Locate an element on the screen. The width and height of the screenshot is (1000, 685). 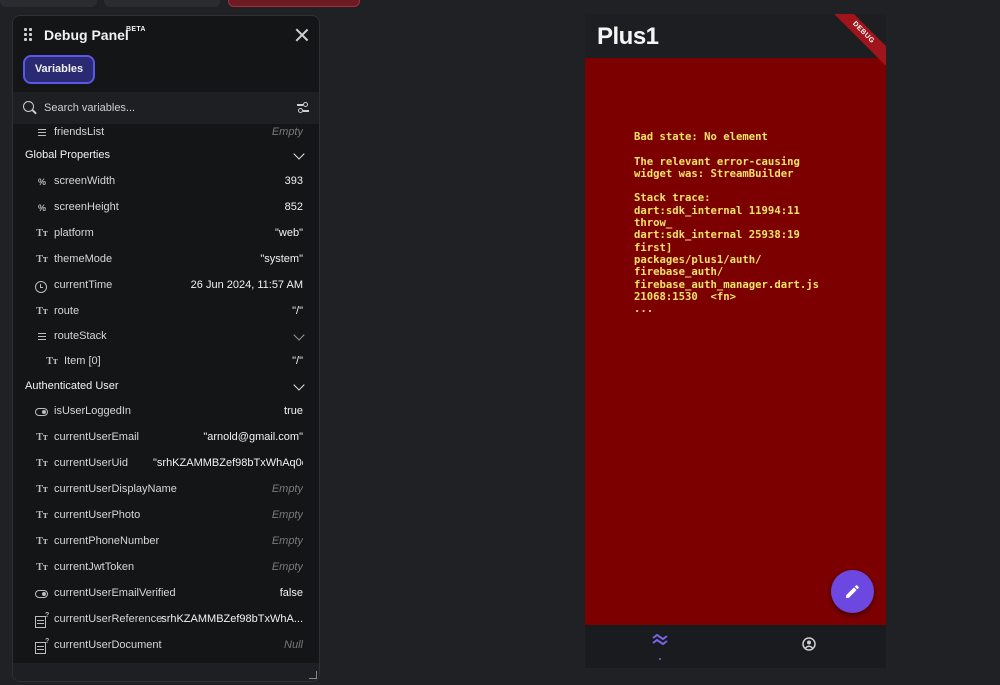
variable-row: isUserLoggedIn true is located at coordinates (166, 412).